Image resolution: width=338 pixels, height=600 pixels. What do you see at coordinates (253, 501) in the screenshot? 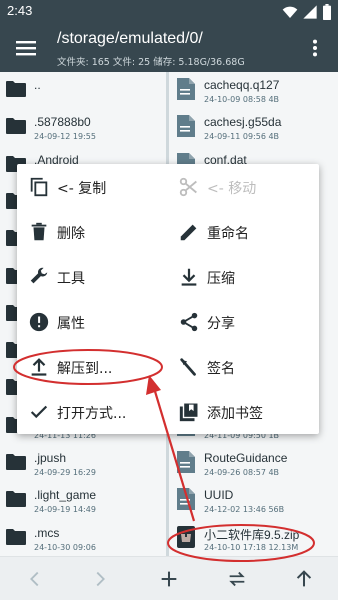
I see `right_pane-row: UUID 24-12-02 13:46 56B` at bounding box center [253, 501].